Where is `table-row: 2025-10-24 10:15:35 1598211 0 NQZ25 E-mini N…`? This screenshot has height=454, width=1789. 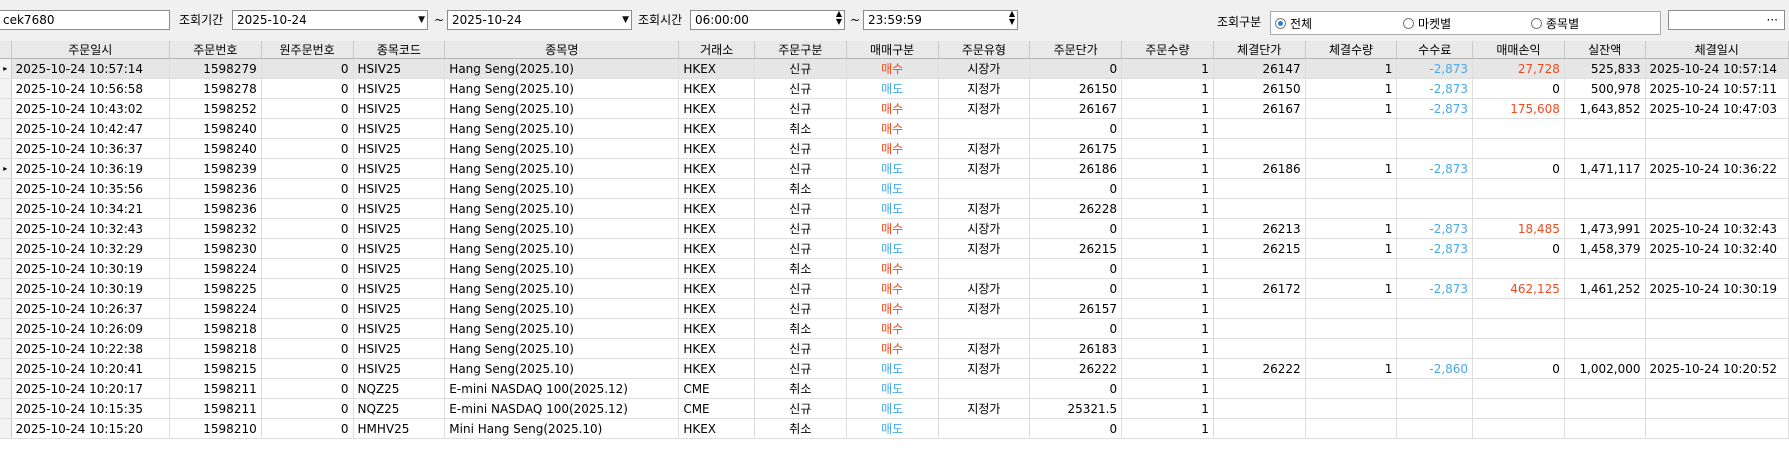
table-row: 2025-10-24 10:15:35 1598211 0 NQZ25 E-mini N… is located at coordinates (894, 408).